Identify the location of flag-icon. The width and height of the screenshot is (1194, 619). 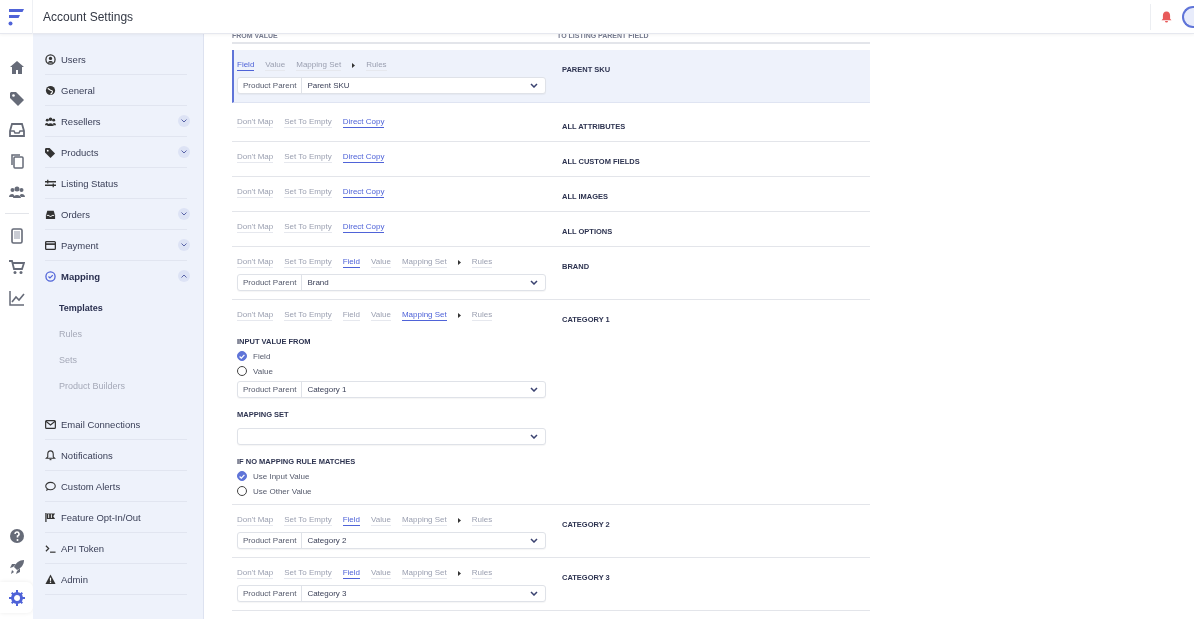
(50, 517).